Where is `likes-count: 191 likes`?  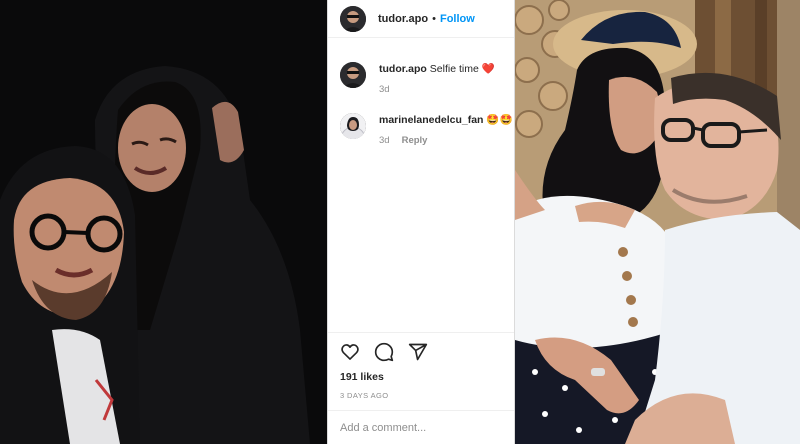 likes-count: 191 likes is located at coordinates (427, 377).